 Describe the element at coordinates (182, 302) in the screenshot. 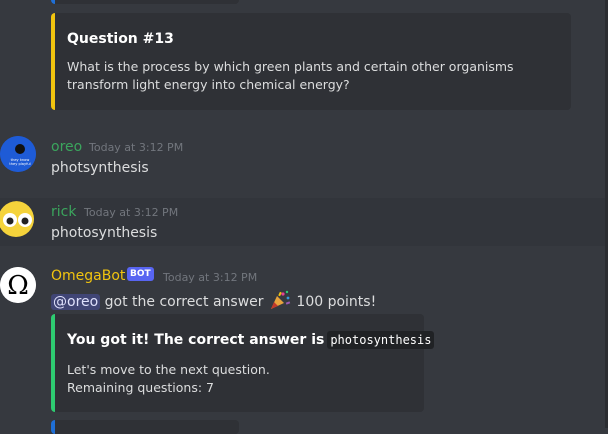

I see `content-text: got the correct answer` at that location.